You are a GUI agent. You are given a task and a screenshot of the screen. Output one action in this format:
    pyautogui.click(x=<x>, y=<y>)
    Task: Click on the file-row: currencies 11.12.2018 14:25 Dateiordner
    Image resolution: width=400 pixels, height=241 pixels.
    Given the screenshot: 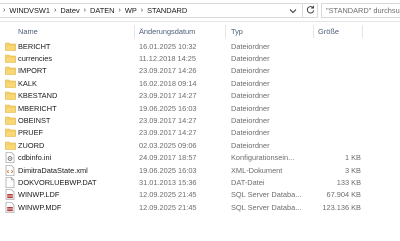 What is the action you would take?
    pyautogui.click(x=200, y=58)
    